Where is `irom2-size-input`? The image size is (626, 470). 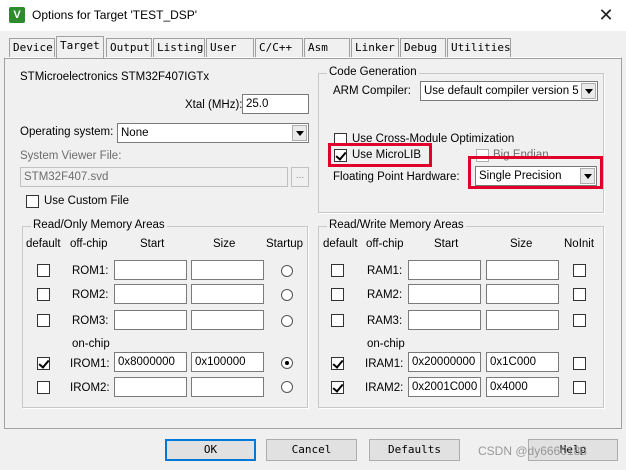 irom2-size-input is located at coordinates (227, 387).